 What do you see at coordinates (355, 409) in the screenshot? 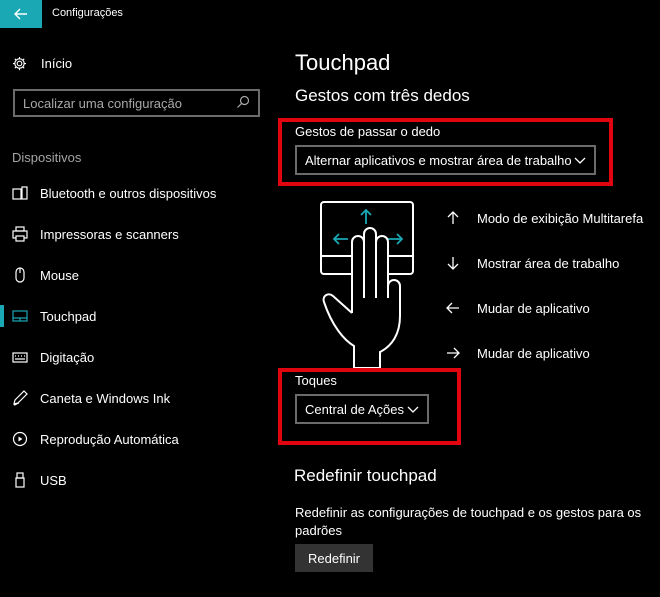
I see `dropdown-value: Central de Ações` at bounding box center [355, 409].